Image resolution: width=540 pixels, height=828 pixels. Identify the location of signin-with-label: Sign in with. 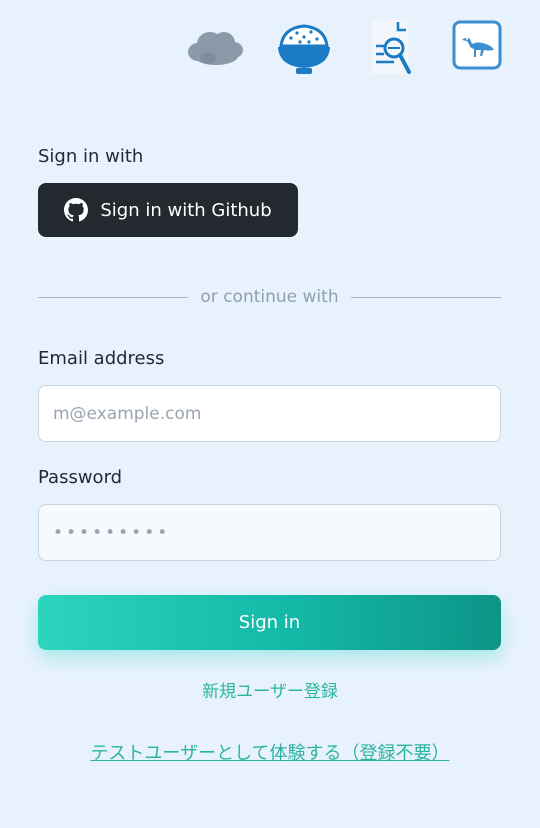
(91, 156).